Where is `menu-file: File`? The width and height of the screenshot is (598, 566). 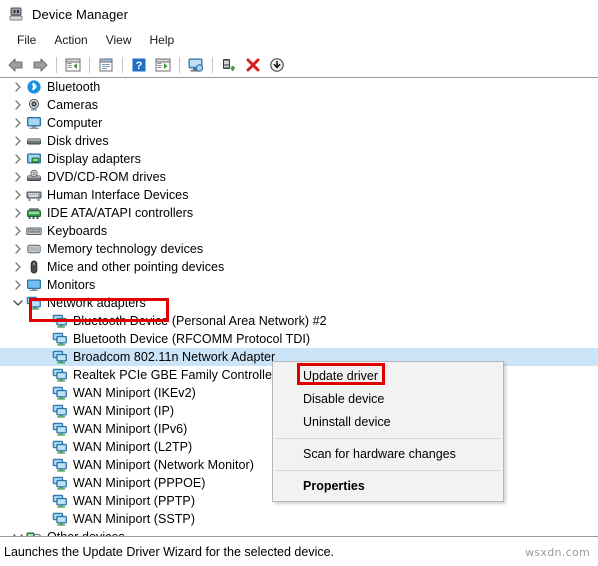
menu-file: File is located at coordinates (26, 40).